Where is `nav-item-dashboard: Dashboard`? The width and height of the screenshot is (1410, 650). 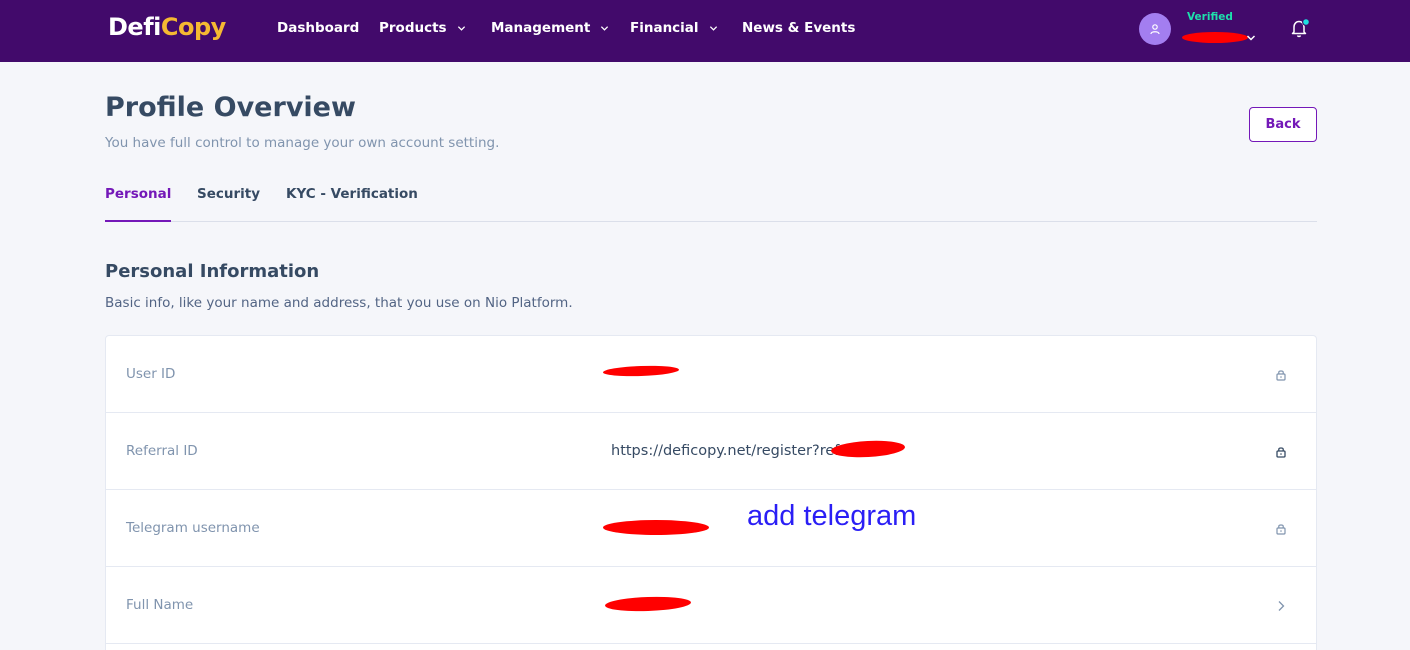
nav-item-dashboard: Dashboard is located at coordinates (318, 28).